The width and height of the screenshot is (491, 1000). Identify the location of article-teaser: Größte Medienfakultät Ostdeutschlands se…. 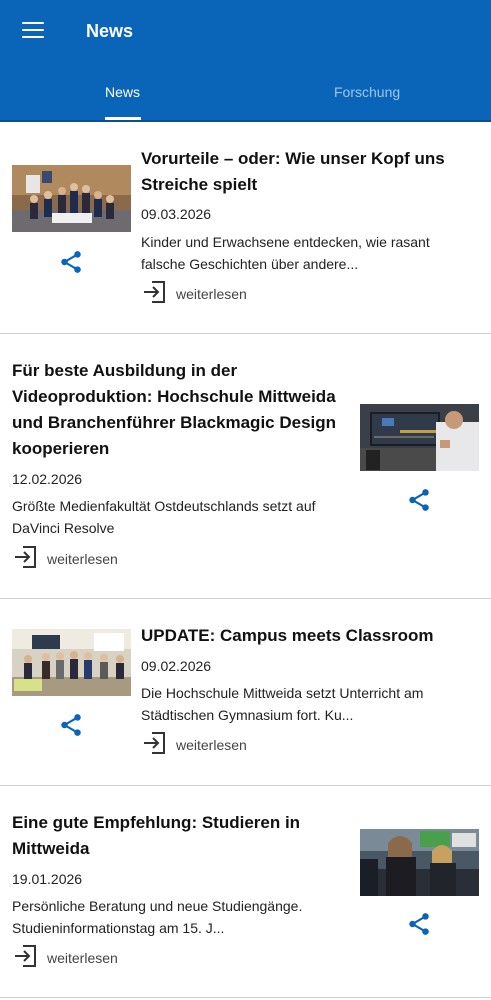
(164, 517).